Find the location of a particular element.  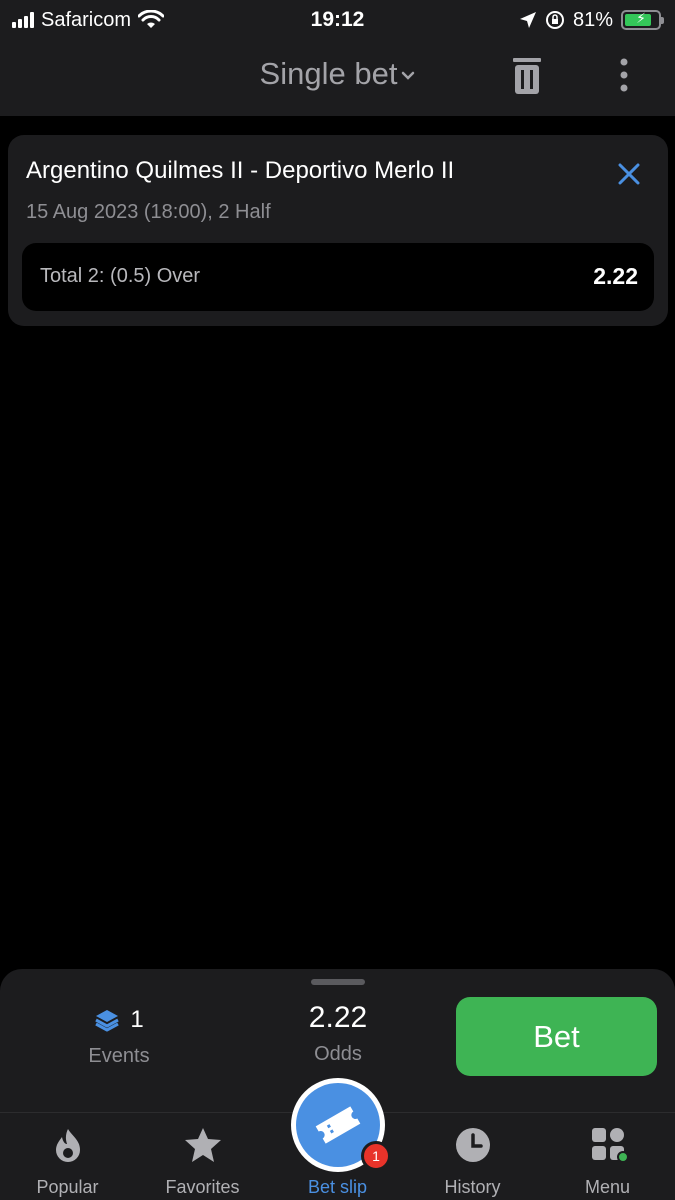

flame-icon is located at coordinates (67, 1145).